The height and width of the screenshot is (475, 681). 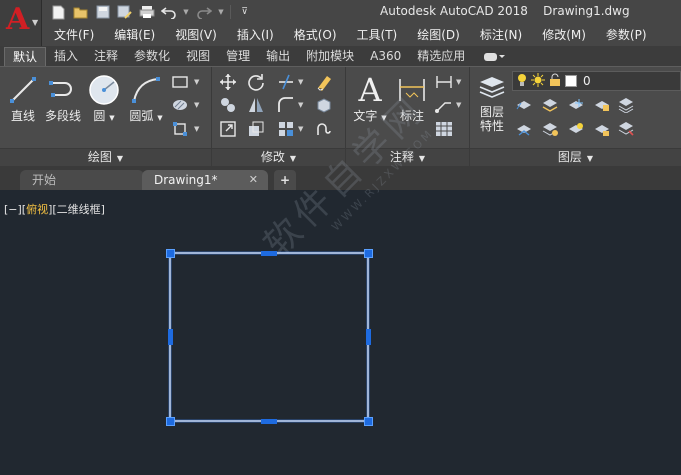 I want to click on copy-icon, so click(x=228, y=105).